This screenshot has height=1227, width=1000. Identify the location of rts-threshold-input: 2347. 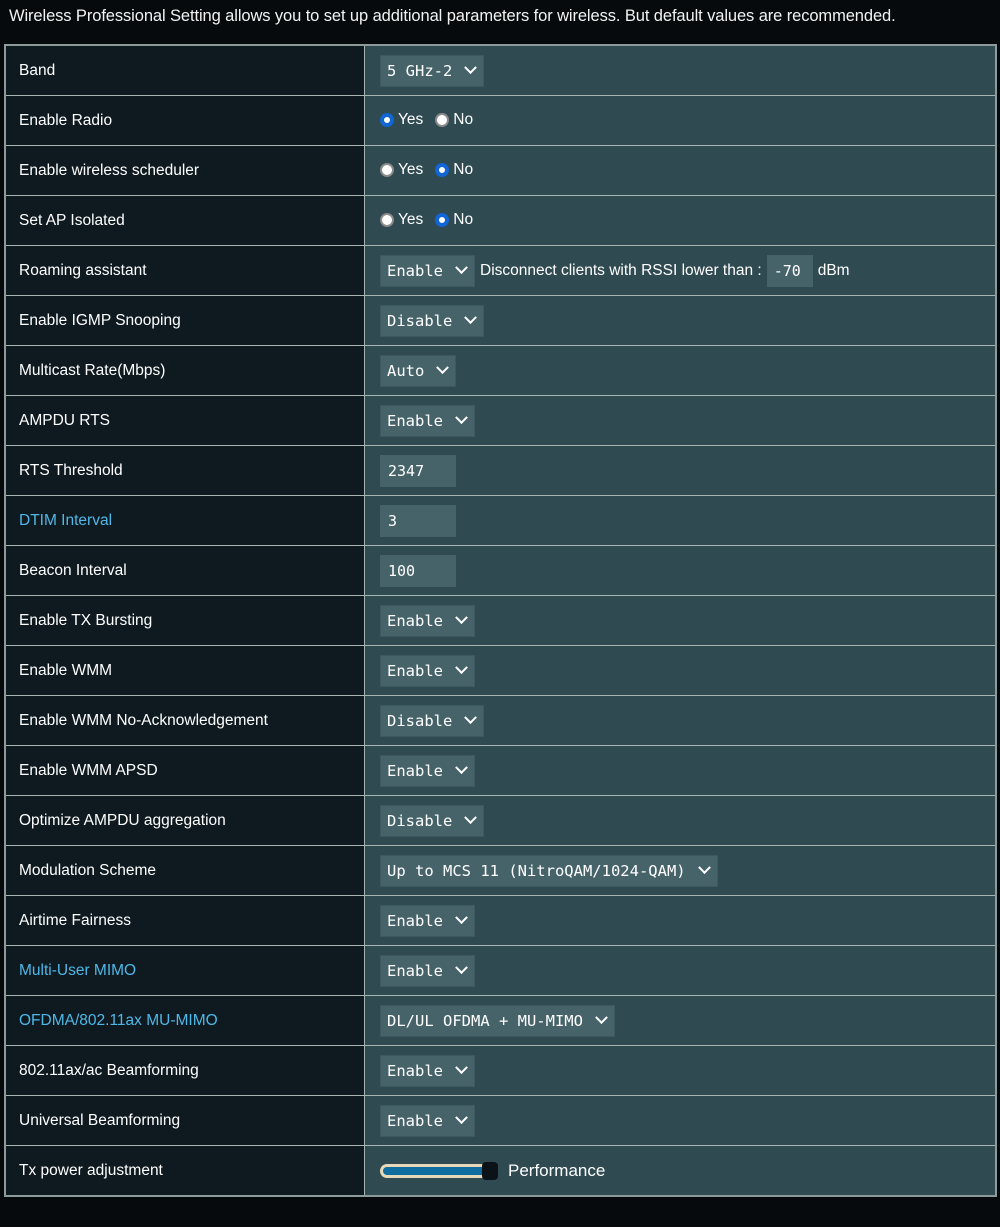
(418, 470).